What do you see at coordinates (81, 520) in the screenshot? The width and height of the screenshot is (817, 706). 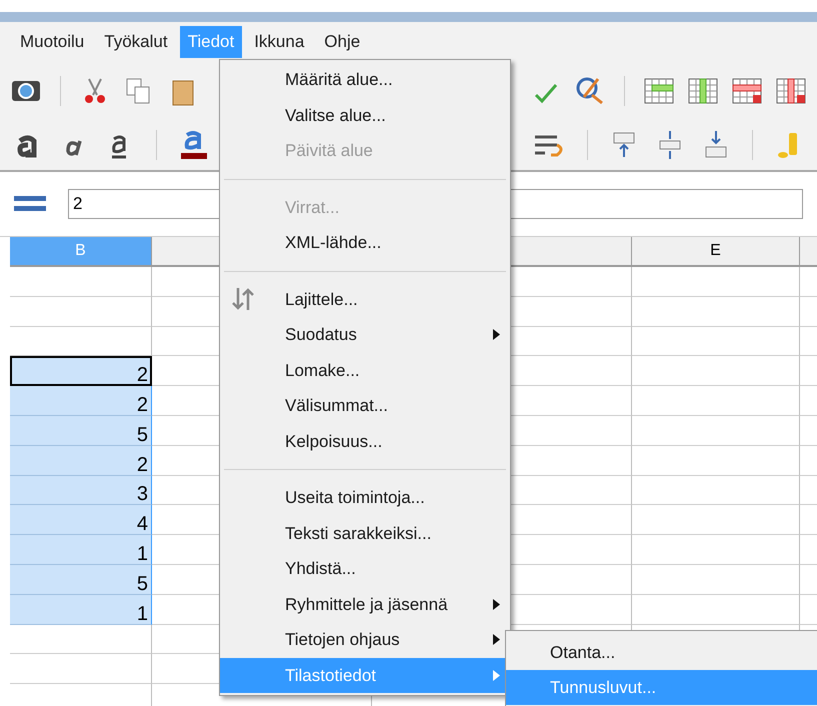 I see `table-cell: 4` at bounding box center [81, 520].